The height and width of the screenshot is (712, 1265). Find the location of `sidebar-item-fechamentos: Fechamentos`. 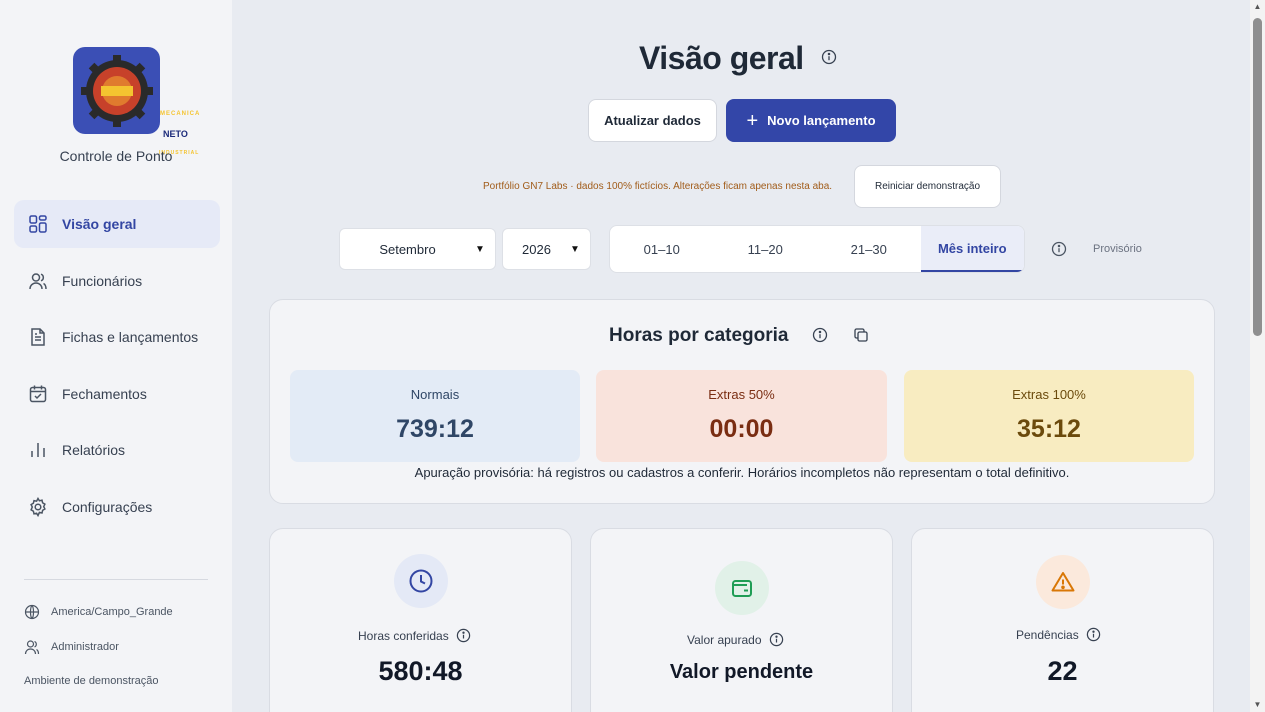

sidebar-item-fechamentos: Fechamentos is located at coordinates (117, 394).